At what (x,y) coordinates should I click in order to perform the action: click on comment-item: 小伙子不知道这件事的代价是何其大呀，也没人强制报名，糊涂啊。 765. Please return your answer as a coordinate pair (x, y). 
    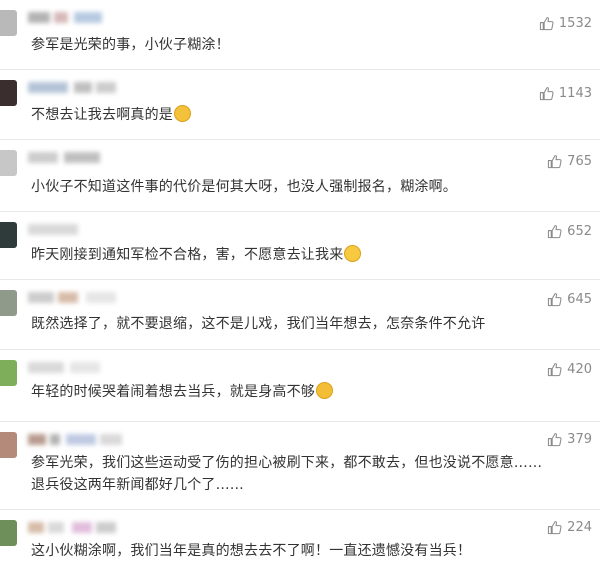
    Looking at the image, I should click on (300, 176).